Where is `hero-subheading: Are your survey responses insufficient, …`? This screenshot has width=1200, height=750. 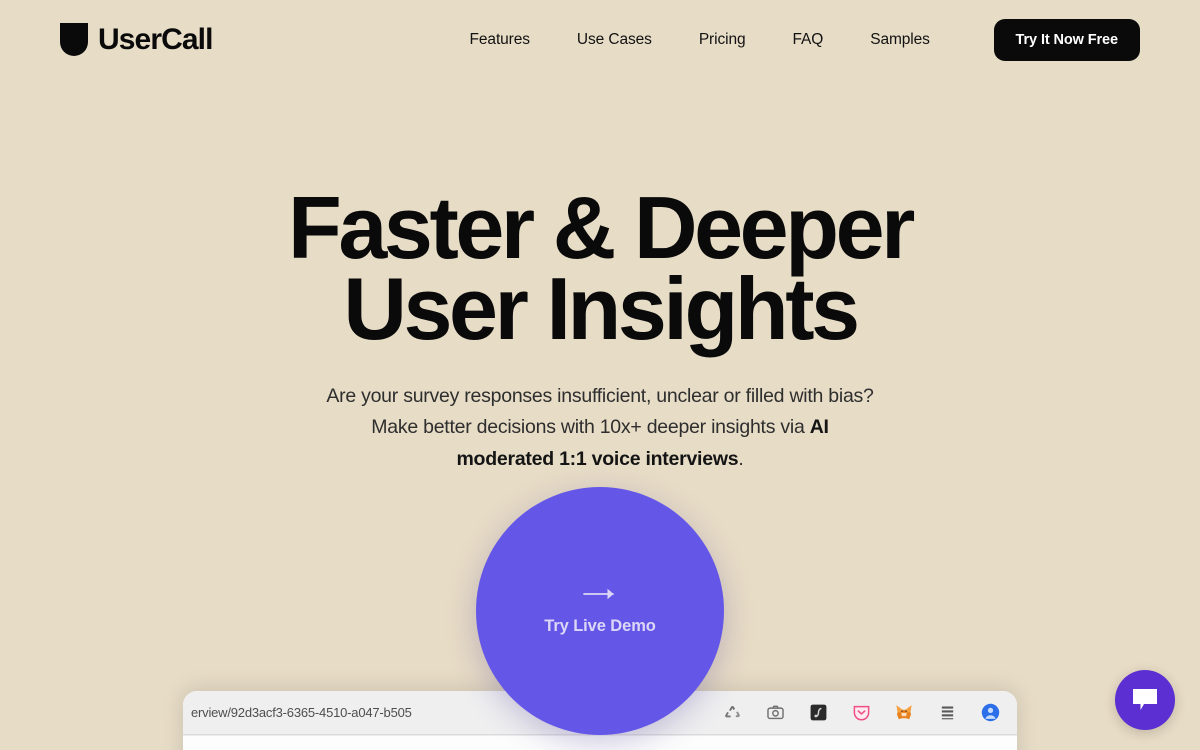 hero-subheading: Are your survey responses insufficient, … is located at coordinates (600, 428).